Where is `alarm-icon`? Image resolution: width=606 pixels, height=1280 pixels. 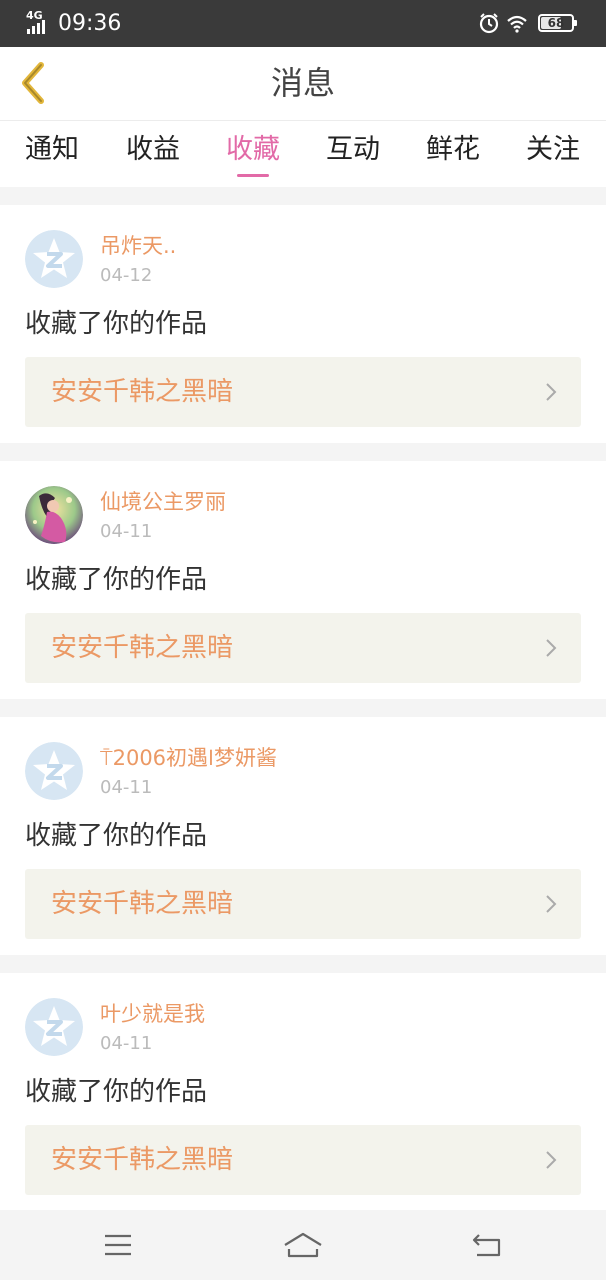 alarm-icon is located at coordinates (489, 23).